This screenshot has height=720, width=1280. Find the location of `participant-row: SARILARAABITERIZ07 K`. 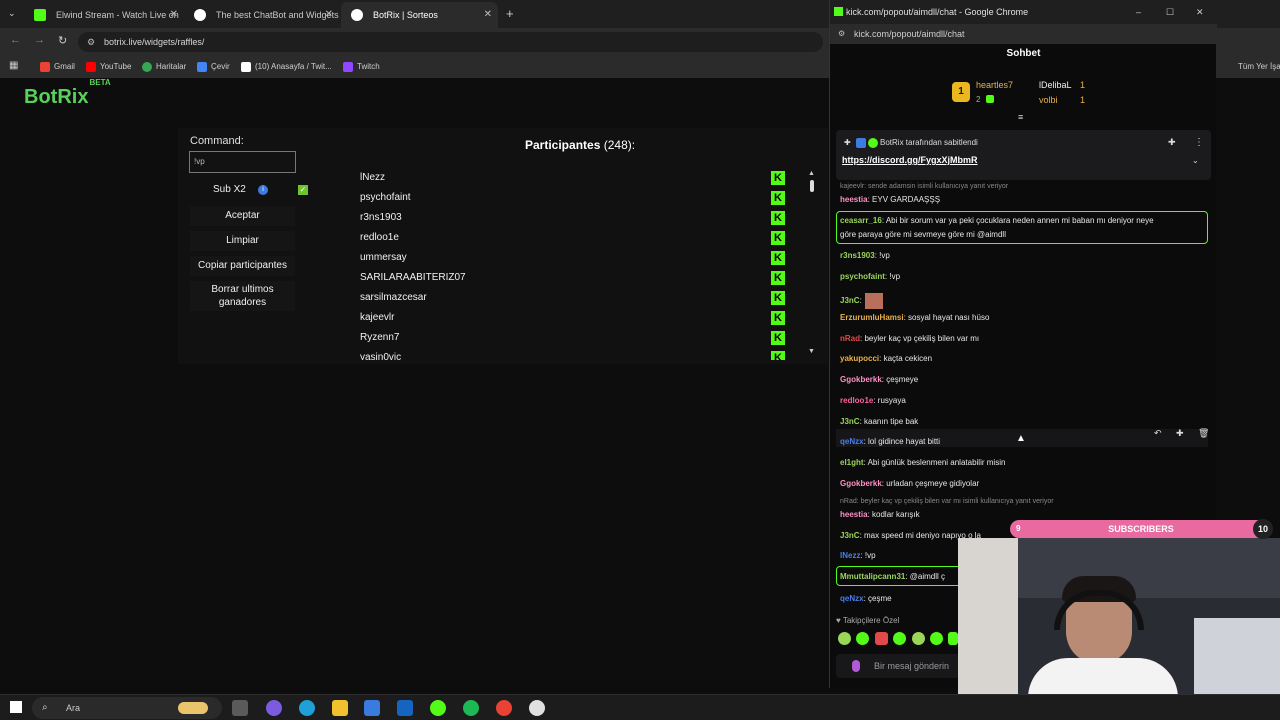

participant-row: SARILARAABITERIZ07 K is located at coordinates (565, 278).